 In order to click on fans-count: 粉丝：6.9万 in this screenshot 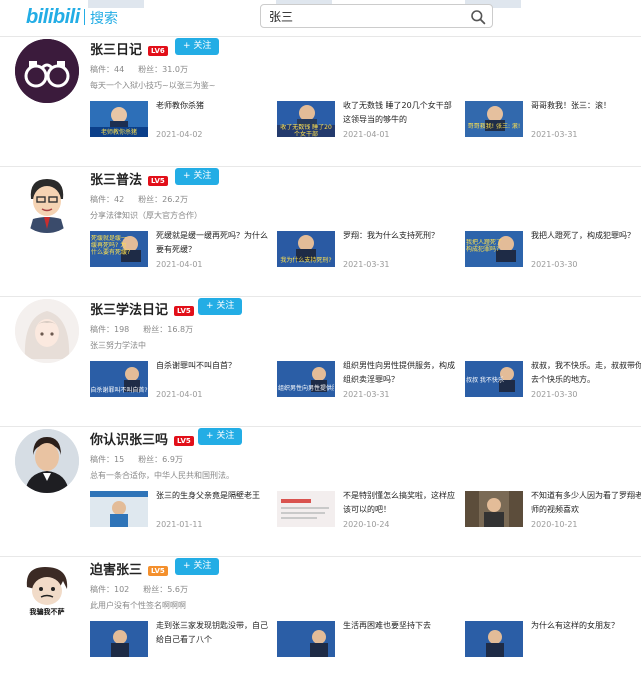, I will do `click(160, 459)`.